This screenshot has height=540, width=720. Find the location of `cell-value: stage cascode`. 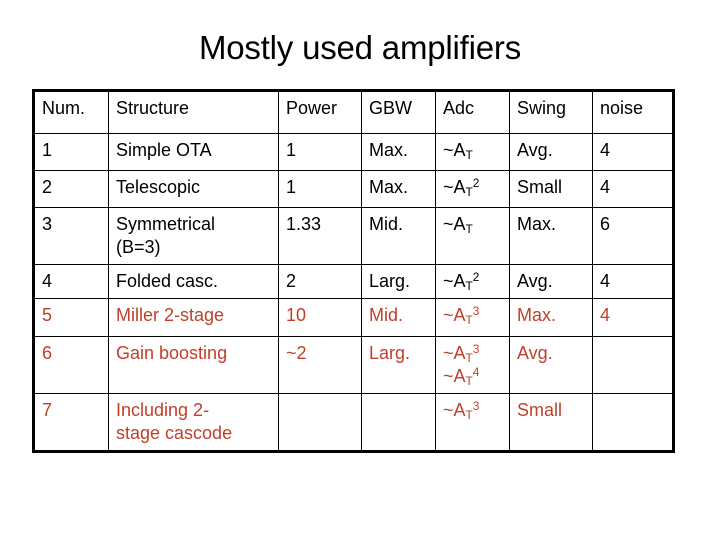

cell-value: stage cascode is located at coordinates (174, 433).